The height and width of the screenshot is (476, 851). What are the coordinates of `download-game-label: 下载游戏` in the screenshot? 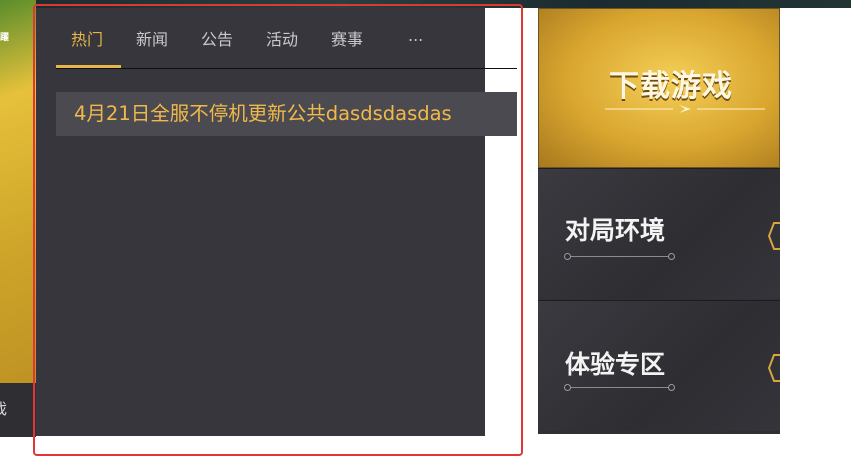 It's located at (671, 86).